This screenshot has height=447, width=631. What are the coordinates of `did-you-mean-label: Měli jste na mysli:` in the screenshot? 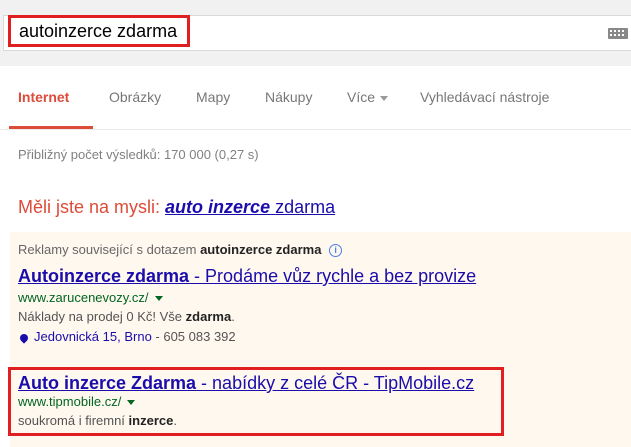 It's located at (89, 207).